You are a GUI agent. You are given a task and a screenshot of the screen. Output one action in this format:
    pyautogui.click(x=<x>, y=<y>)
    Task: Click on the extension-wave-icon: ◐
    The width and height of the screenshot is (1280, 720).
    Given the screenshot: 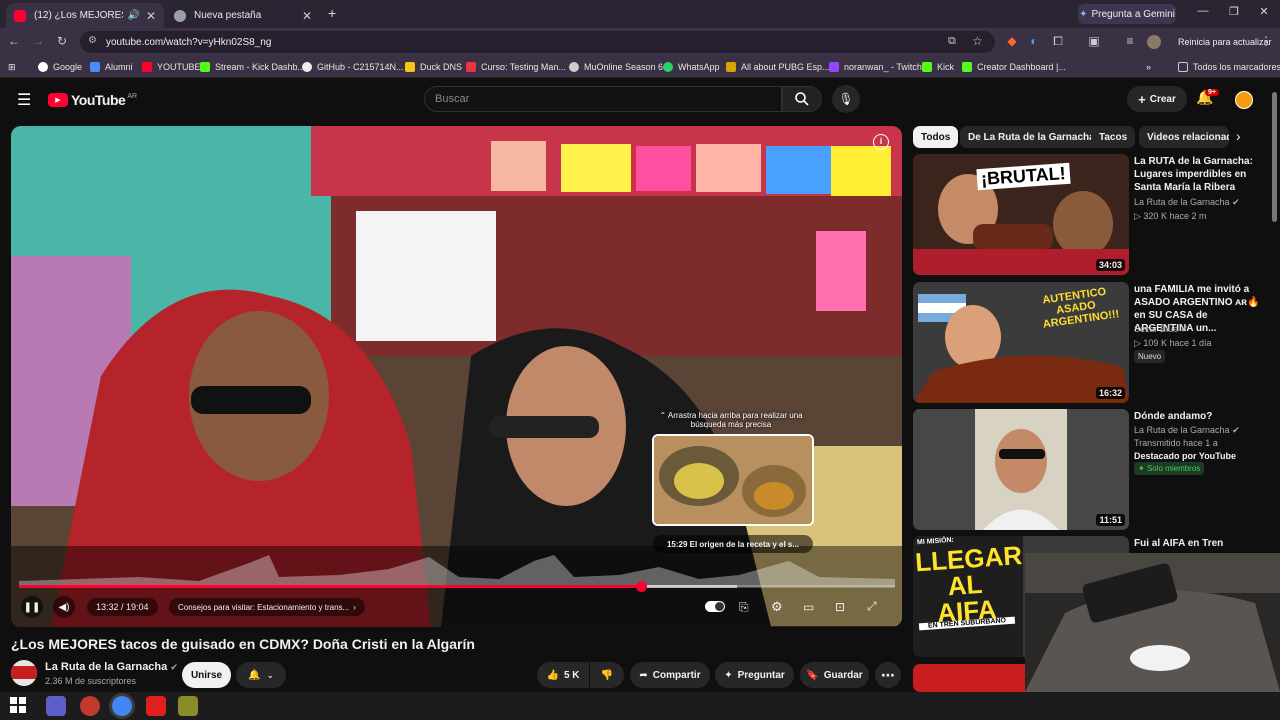 What is the action you would take?
    pyautogui.click(x=1034, y=41)
    